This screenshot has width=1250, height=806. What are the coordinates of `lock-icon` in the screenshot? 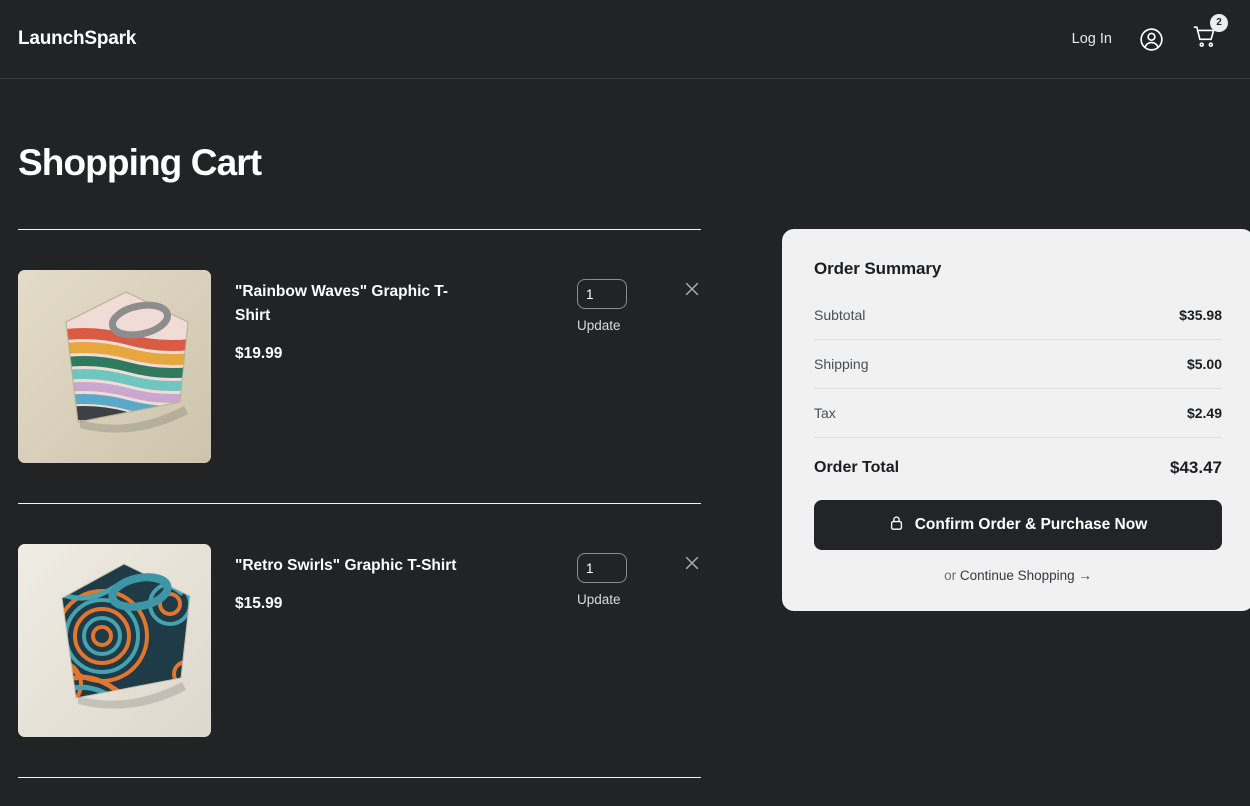 It's located at (896, 525).